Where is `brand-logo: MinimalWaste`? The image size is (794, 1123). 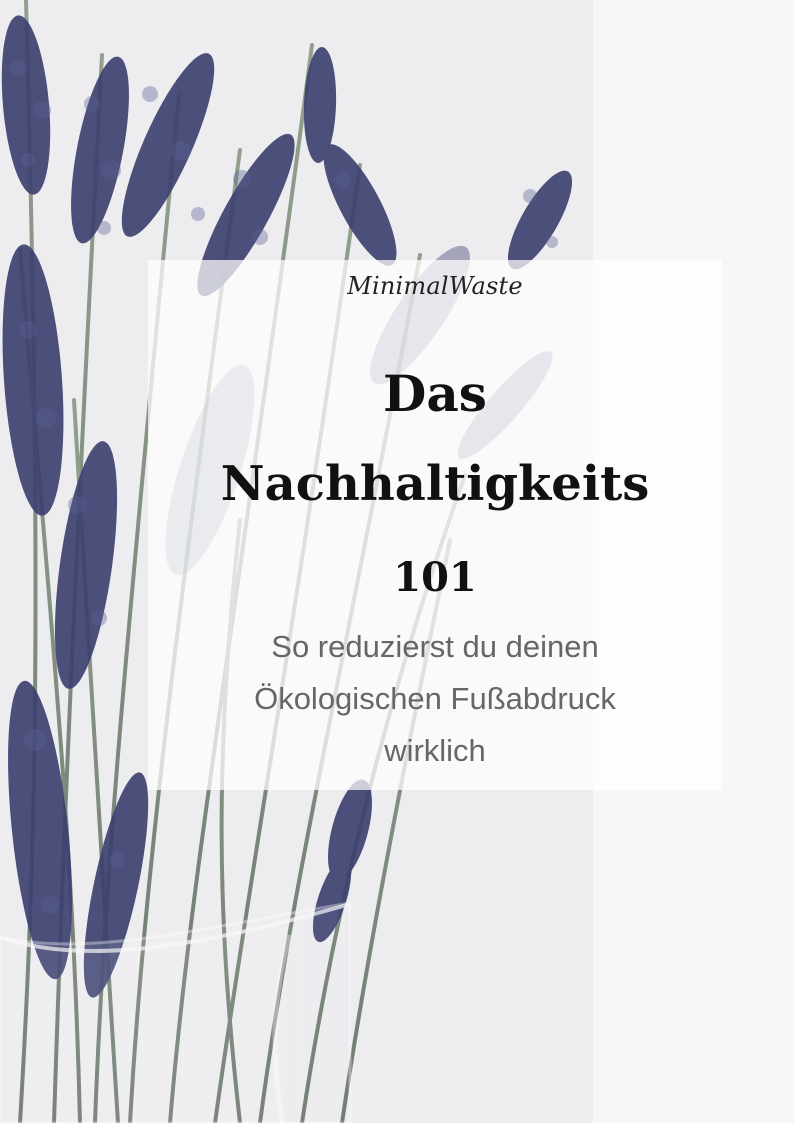
brand-logo: MinimalWaste is located at coordinates (435, 286).